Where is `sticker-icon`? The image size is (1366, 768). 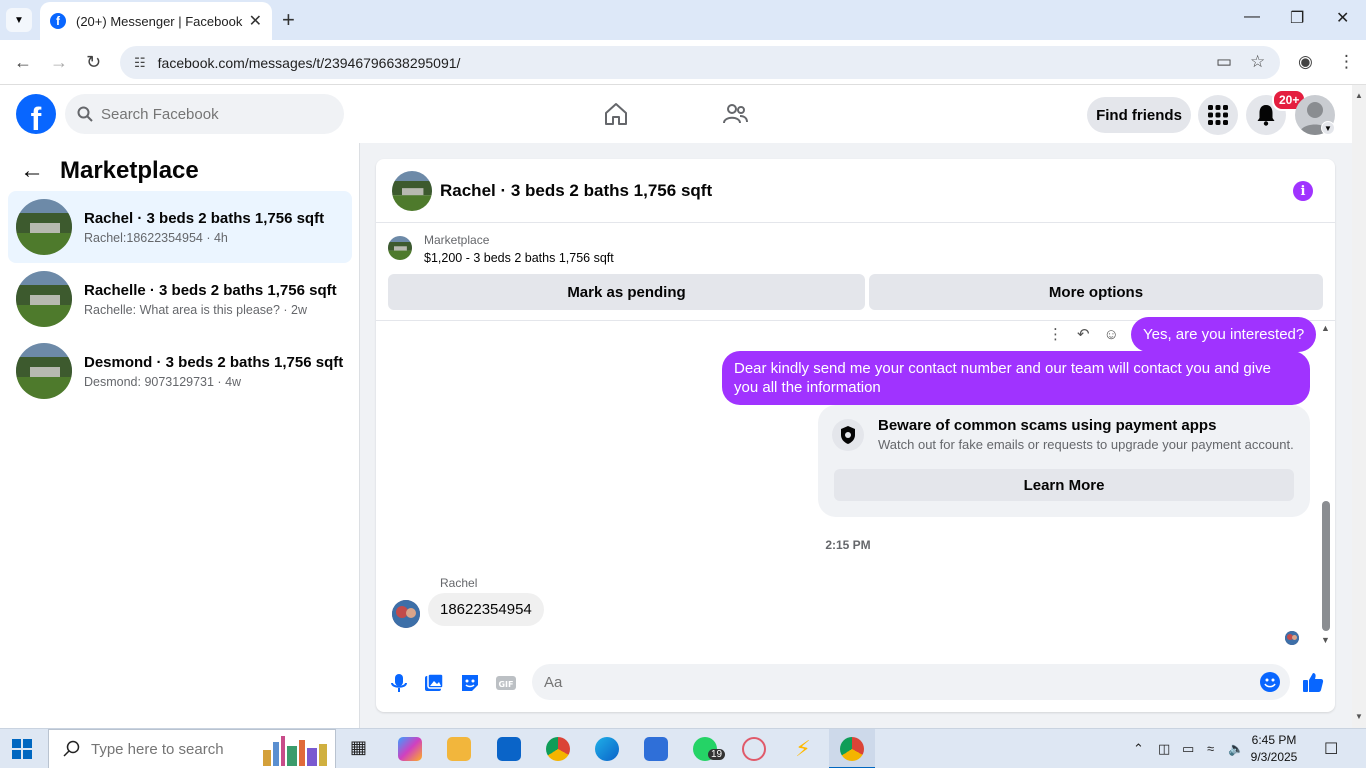
sticker-icon is located at coordinates (470, 683).